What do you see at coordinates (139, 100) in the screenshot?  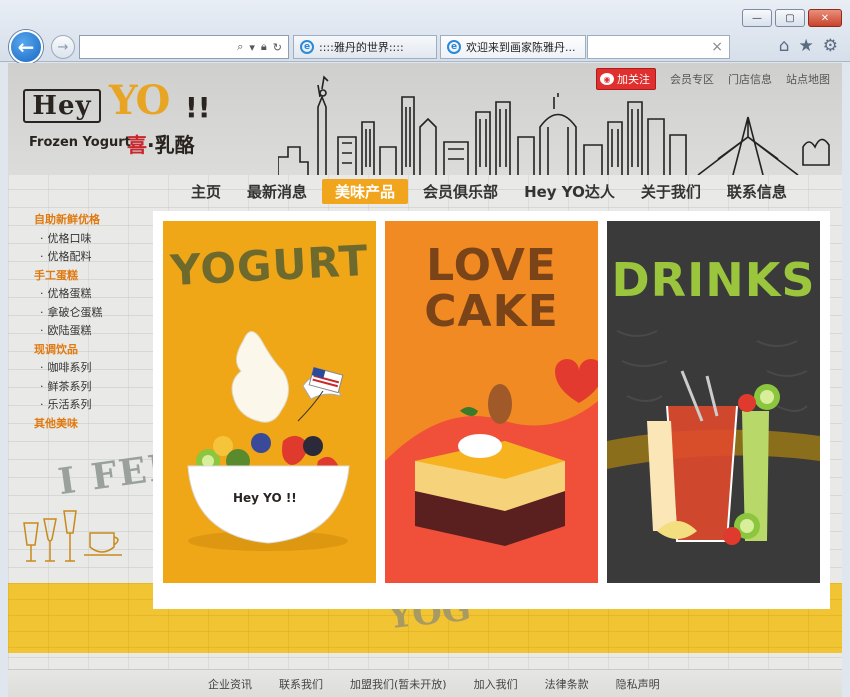 I see `logo-yo-text: YO` at bounding box center [139, 100].